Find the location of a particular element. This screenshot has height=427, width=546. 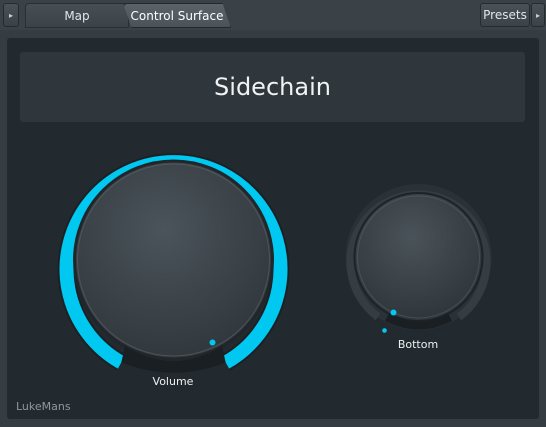

volume-knob-indicator is located at coordinates (212, 342).